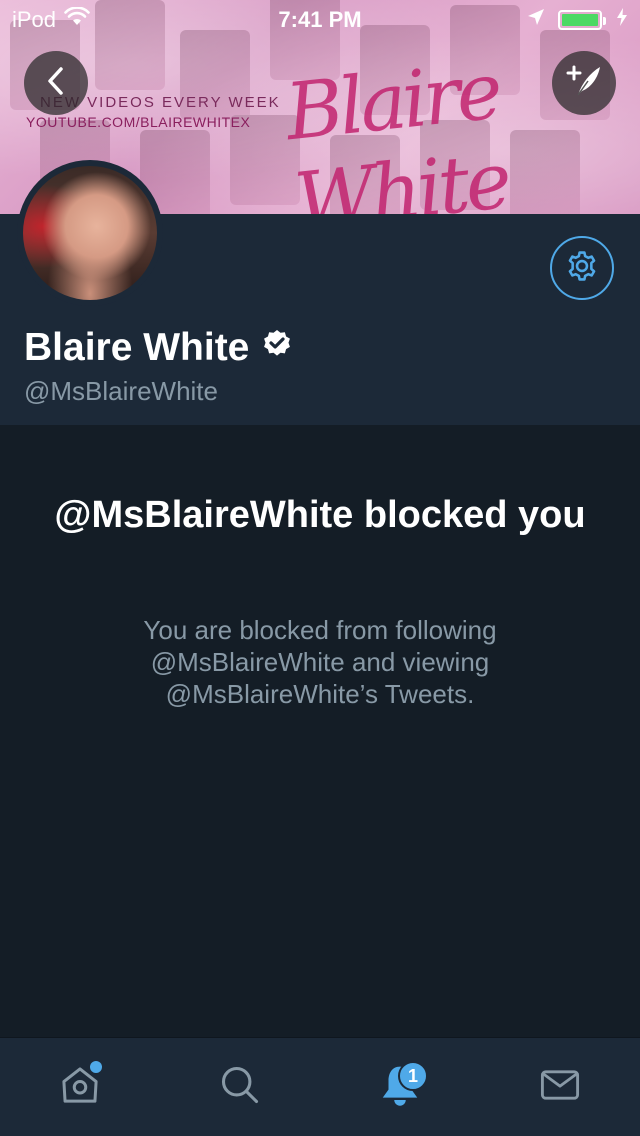 The image size is (640, 1136). What do you see at coordinates (413, 1076) in the screenshot?
I see `notification-count-badge: 1` at bounding box center [413, 1076].